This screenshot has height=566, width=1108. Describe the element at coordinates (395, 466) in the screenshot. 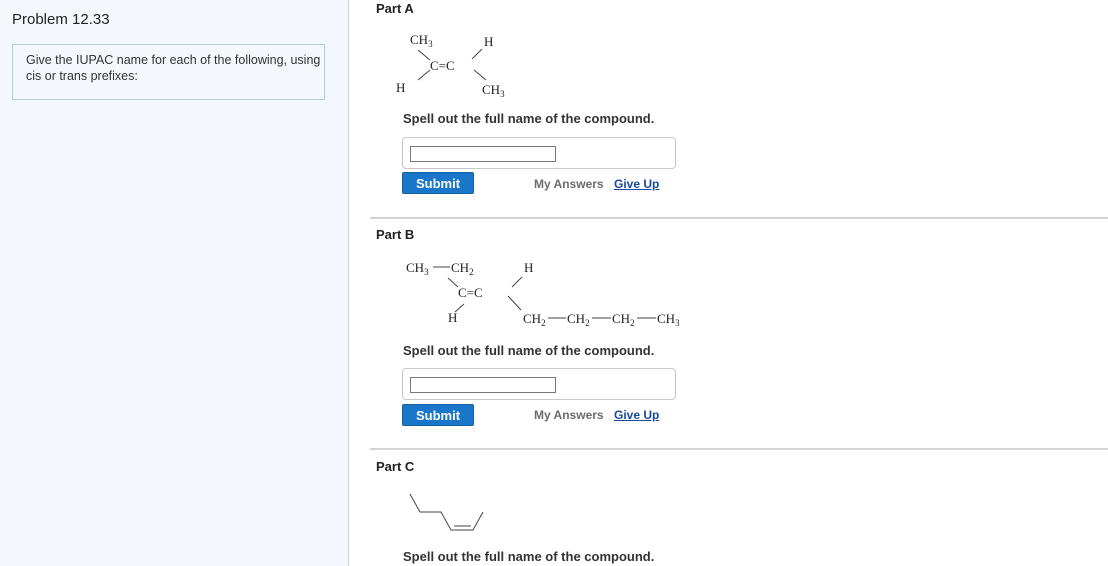

I see `part-c-label: Part C` at that location.